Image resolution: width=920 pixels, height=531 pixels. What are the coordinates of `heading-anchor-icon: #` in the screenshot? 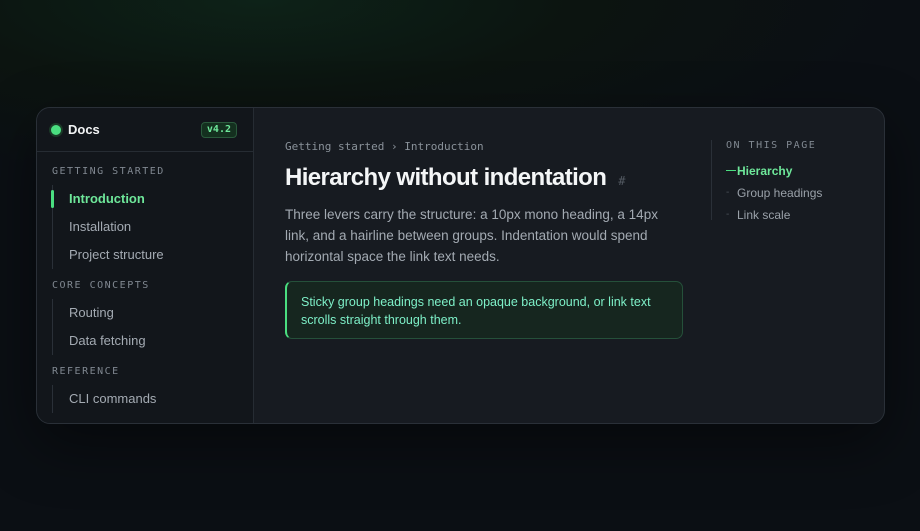 It's located at (621, 181).